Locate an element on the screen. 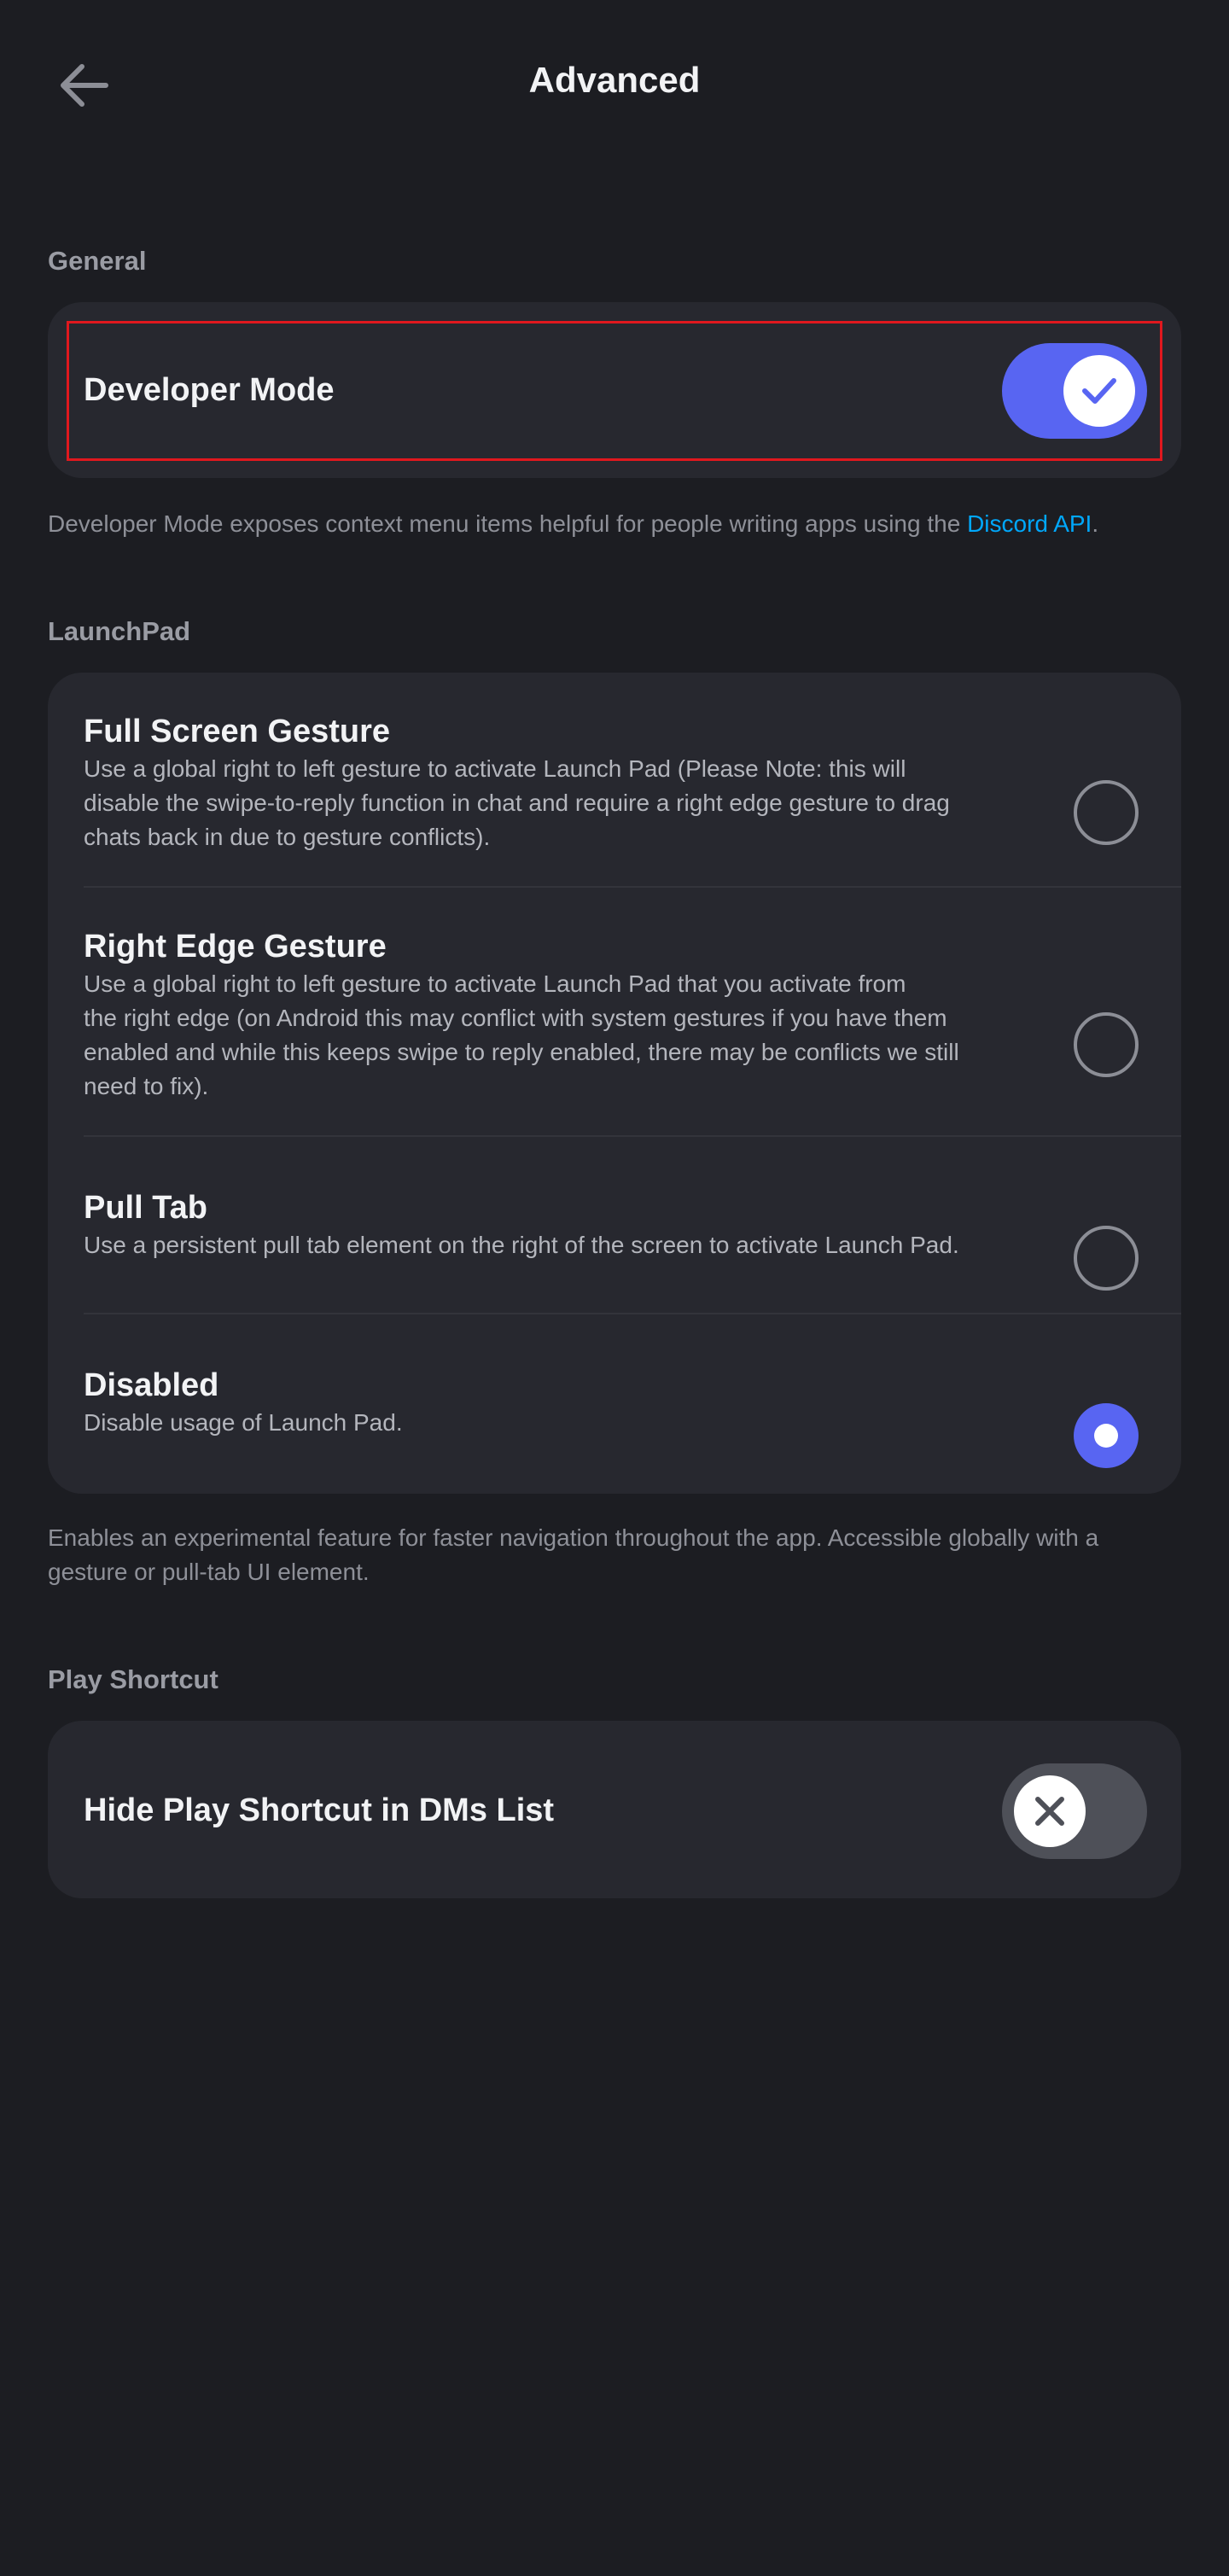  option-title: Pull Tab is located at coordinates (145, 1208).